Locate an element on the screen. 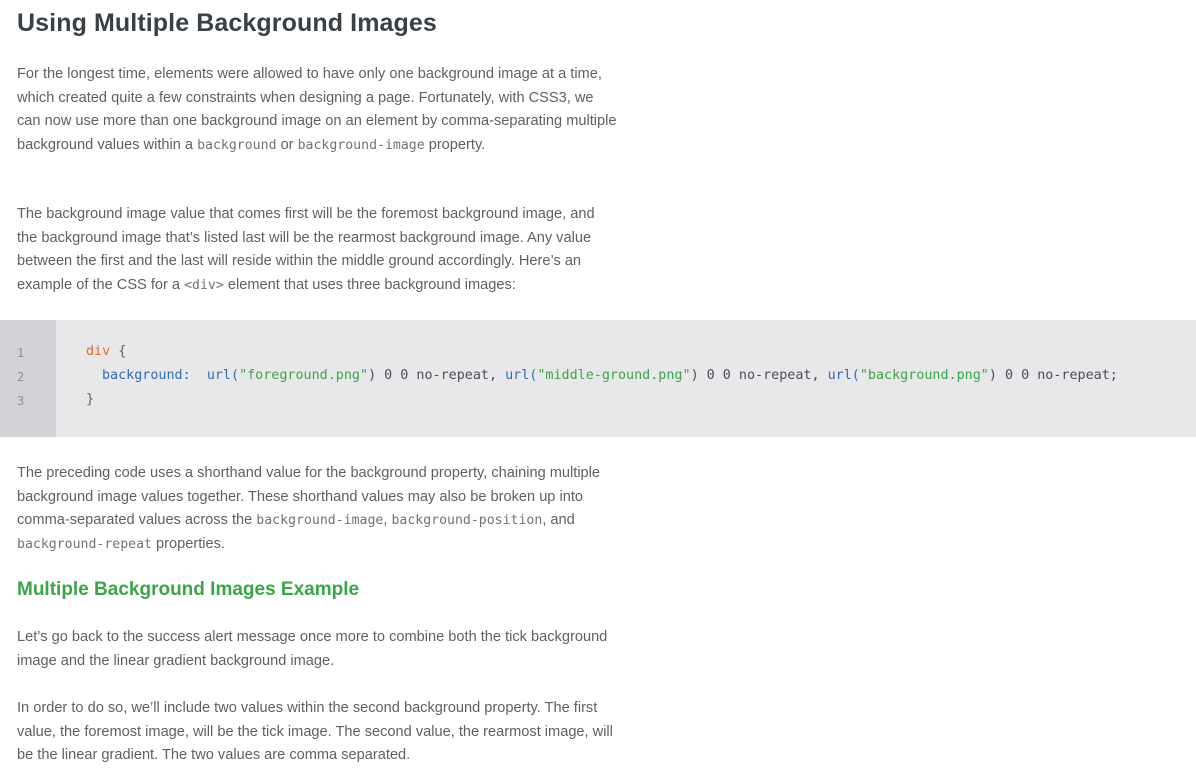 This screenshot has width=1196, height=773. line-number: 2 is located at coordinates (21, 377).